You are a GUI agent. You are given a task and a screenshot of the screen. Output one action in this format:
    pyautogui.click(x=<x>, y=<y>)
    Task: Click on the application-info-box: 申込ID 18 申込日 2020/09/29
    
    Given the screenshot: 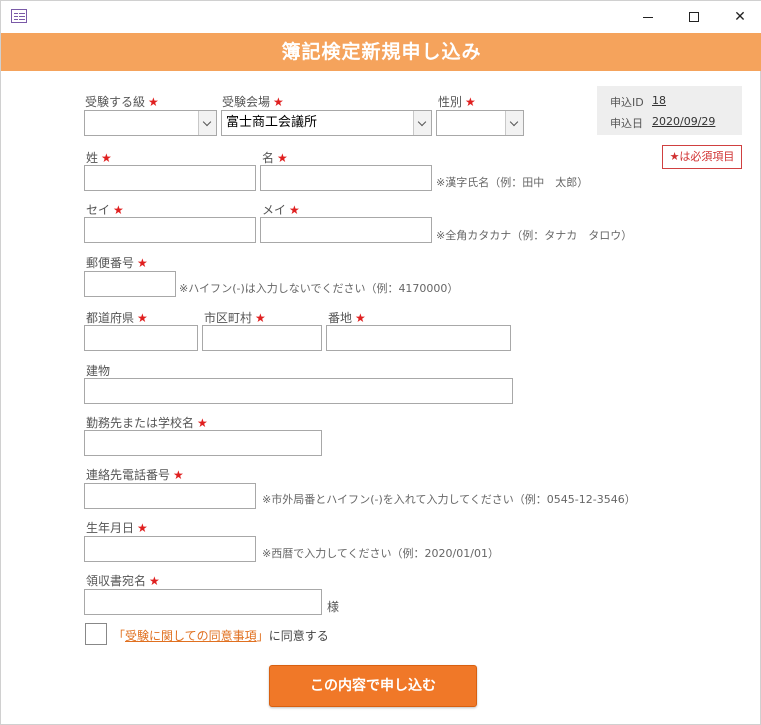 What is the action you would take?
    pyautogui.click(x=669, y=110)
    